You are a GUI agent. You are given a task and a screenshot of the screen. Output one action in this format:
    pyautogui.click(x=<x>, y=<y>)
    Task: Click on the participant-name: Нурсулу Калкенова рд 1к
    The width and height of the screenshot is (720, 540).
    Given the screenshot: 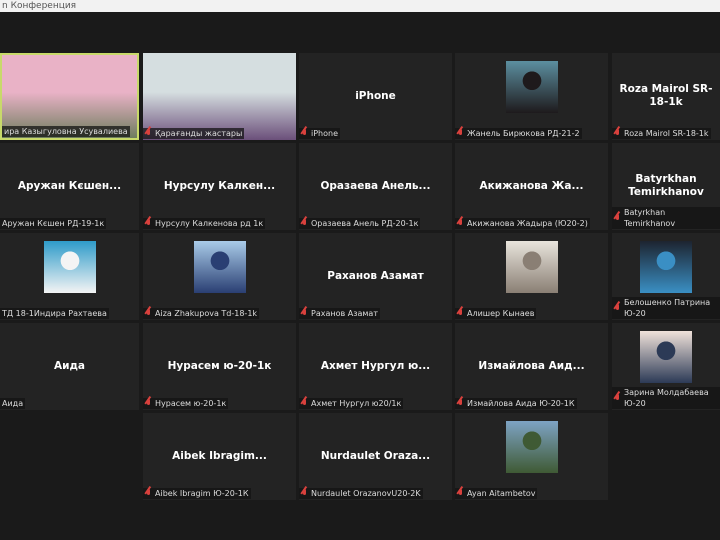 What is the action you would take?
    pyautogui.click(x=209, y=223)
    